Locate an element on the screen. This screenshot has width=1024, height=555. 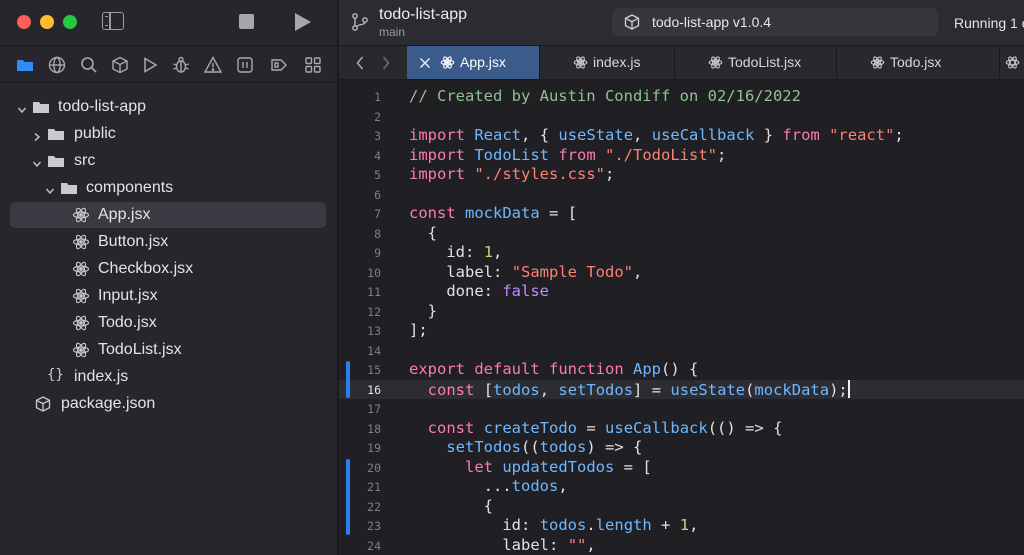
tree-item-package-json: package.json is located at coordinates (168, 404).